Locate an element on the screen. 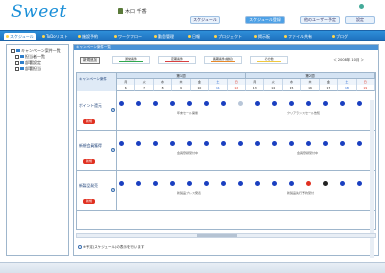 This screenshot has width=385, height=273. legend-swatch is located at coordinates (269, 61).